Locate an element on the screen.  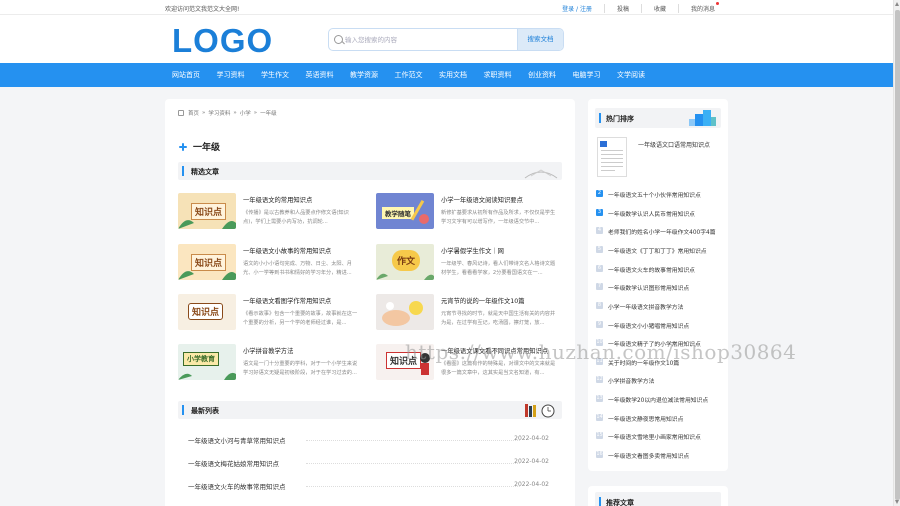
list-item-title: 小学拼音教学方法 is located at coordinates (631, 380).